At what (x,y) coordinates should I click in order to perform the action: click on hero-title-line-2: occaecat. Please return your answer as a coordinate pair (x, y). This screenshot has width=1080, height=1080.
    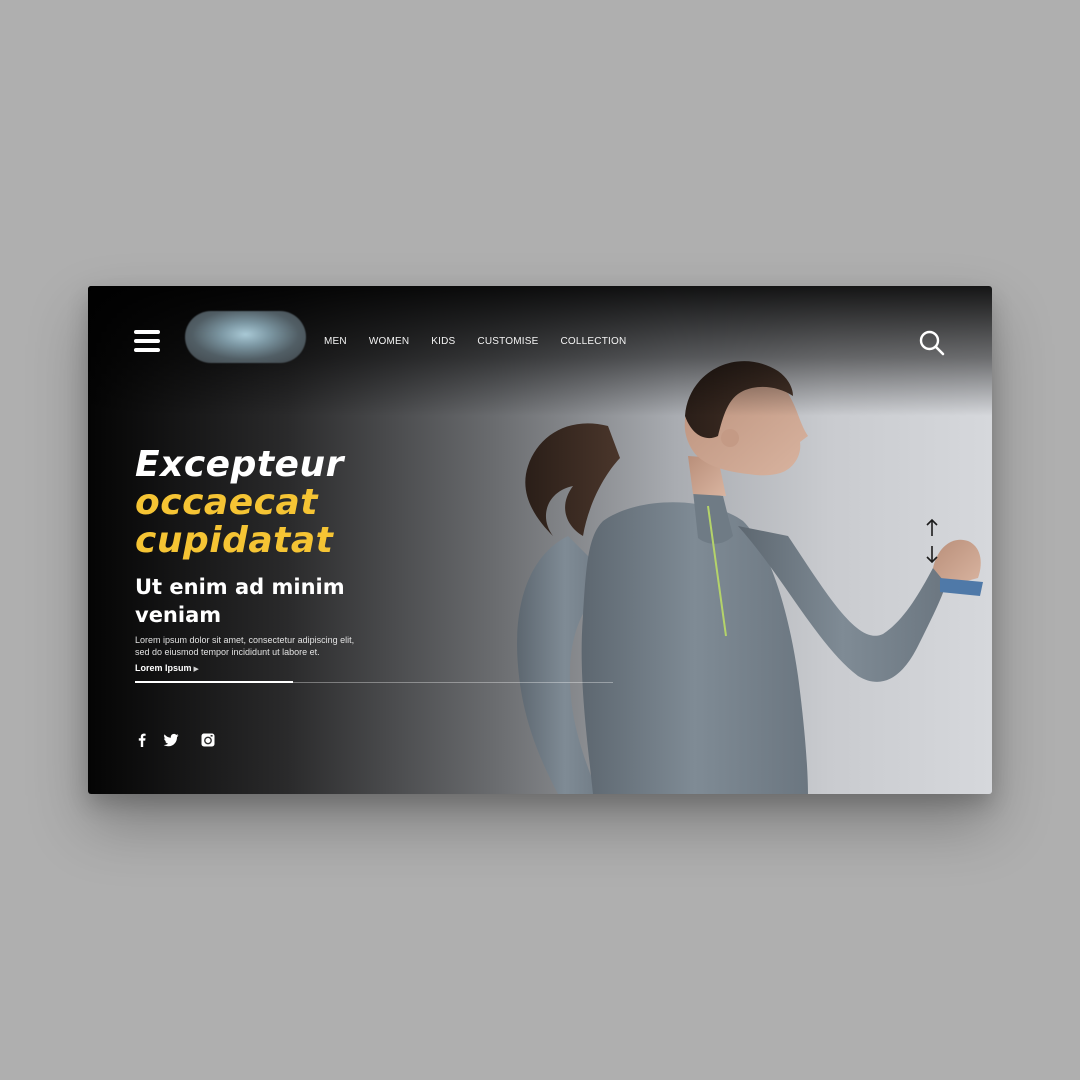
    Looking at the image, I should click on (226, 502).